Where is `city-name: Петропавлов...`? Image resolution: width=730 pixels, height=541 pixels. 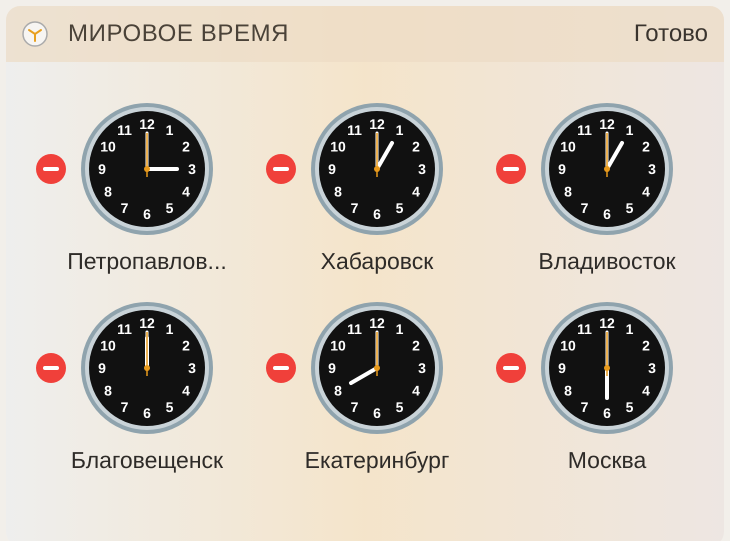 city-name: Петропавлов... is located at coordinates (147, 261).